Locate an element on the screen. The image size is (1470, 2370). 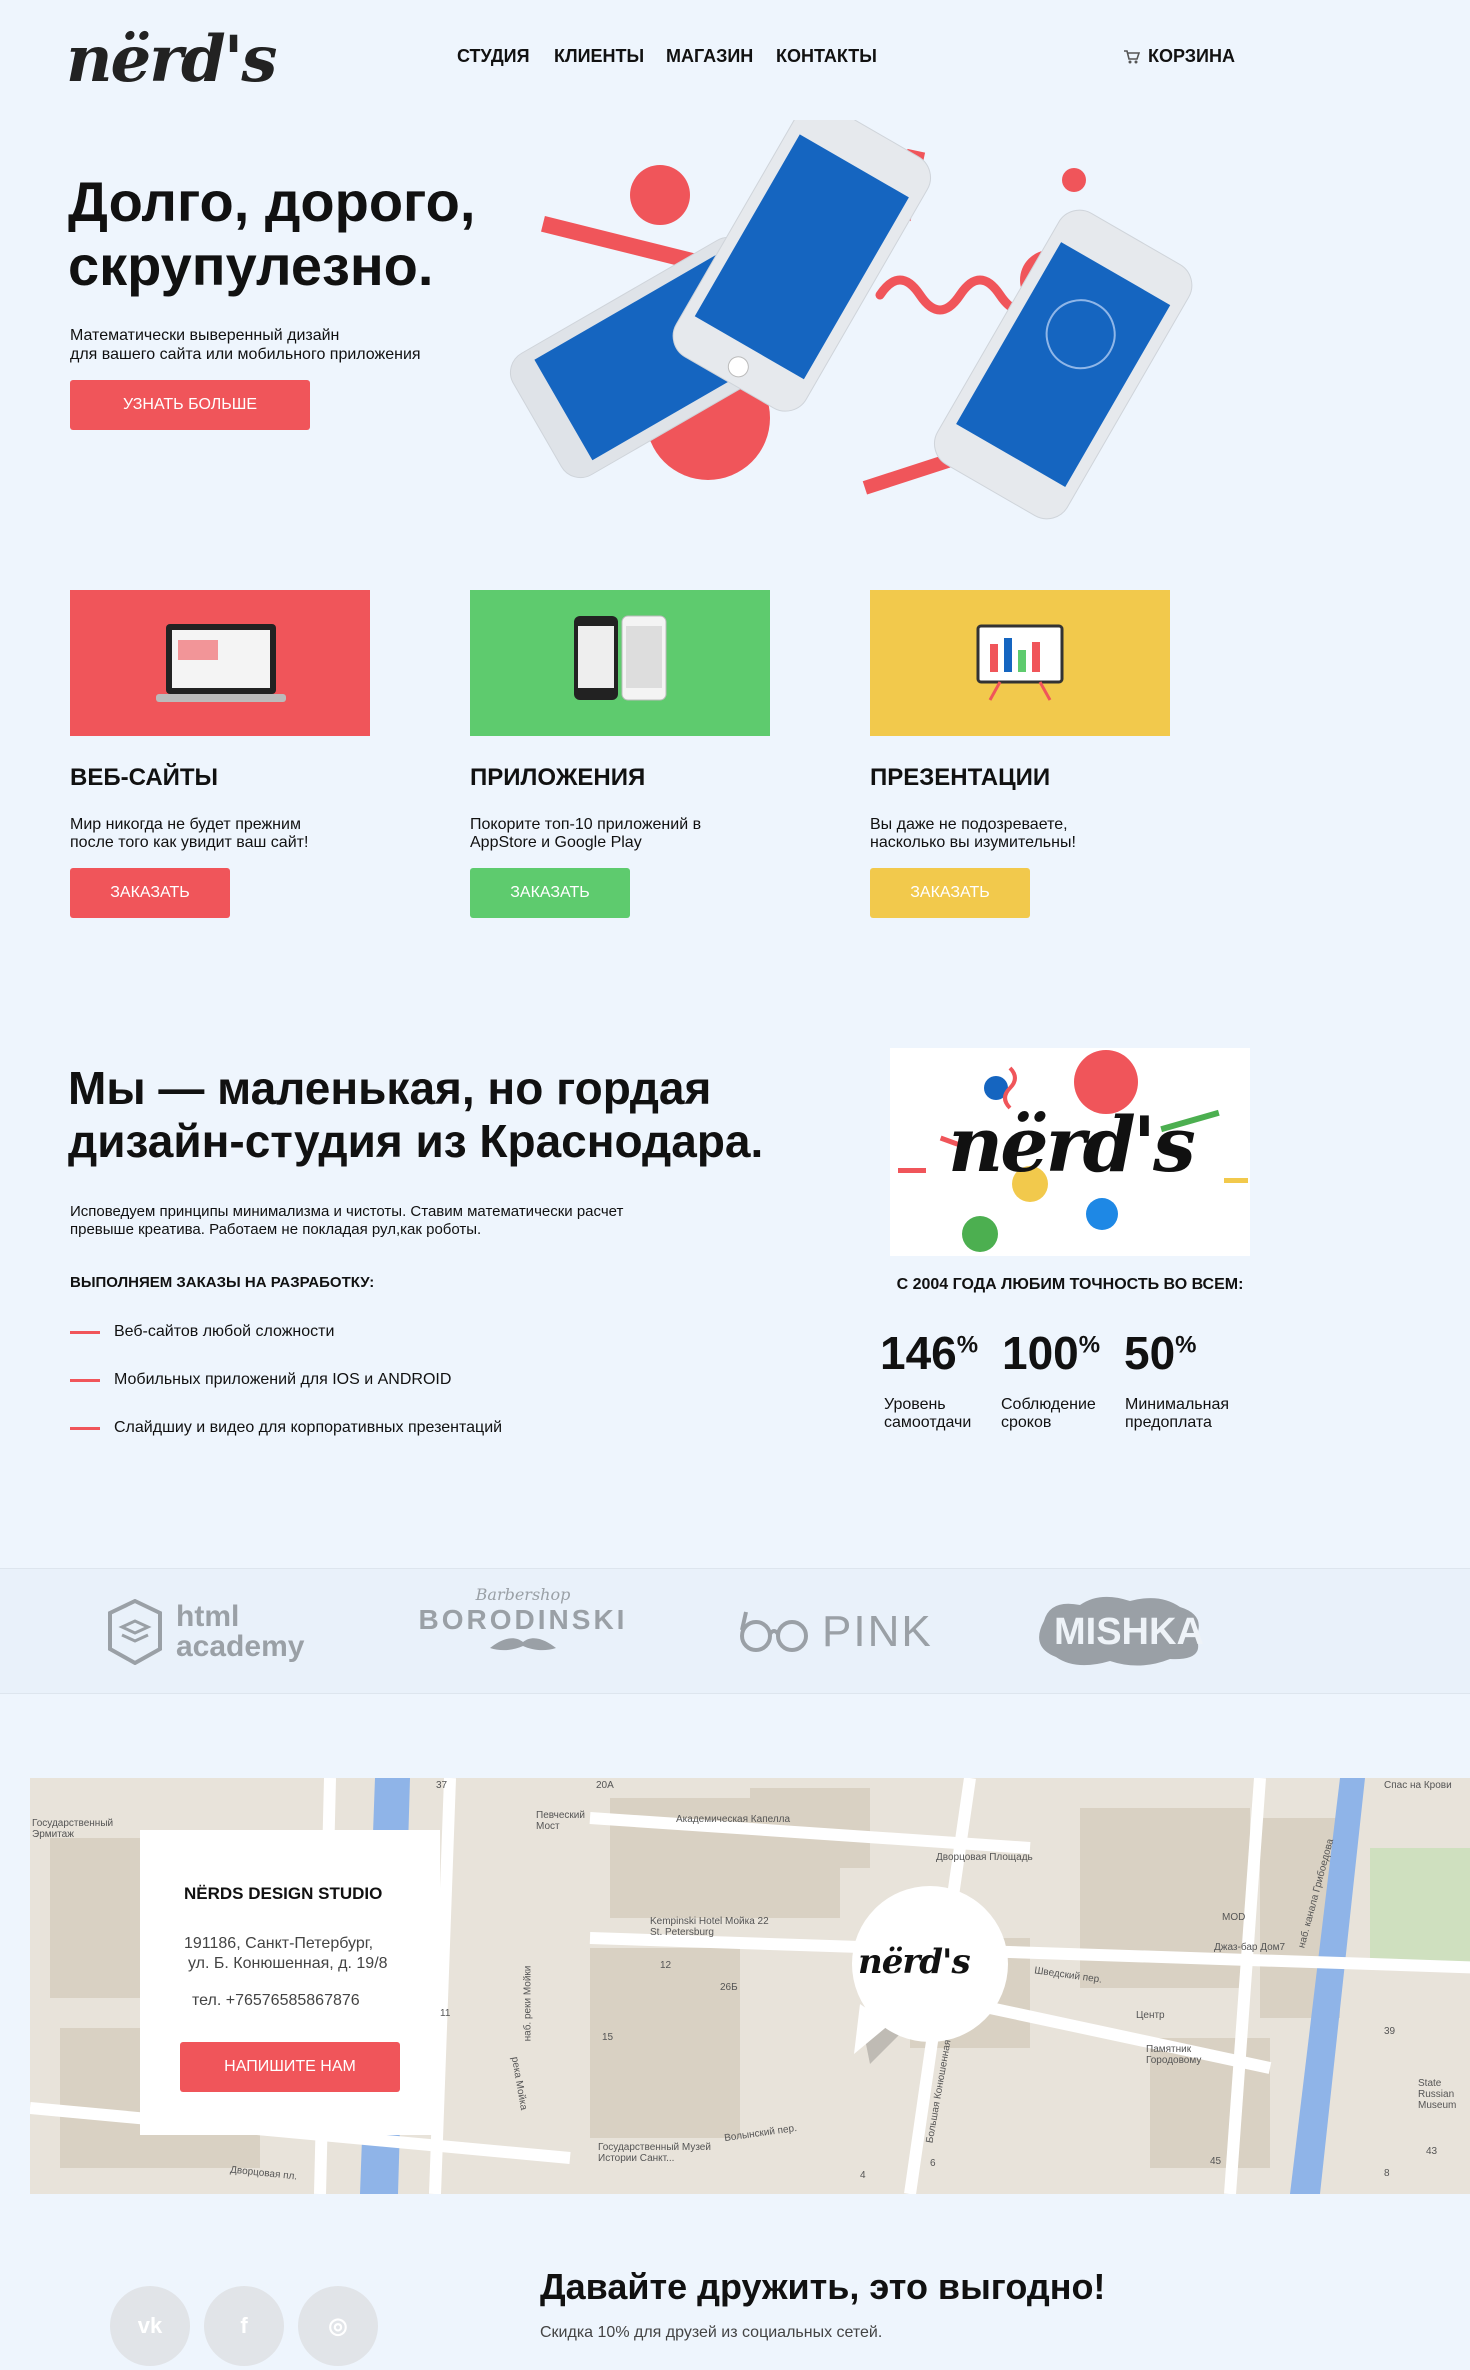
vk-icon: vk is located at coordinates (150, 2326).